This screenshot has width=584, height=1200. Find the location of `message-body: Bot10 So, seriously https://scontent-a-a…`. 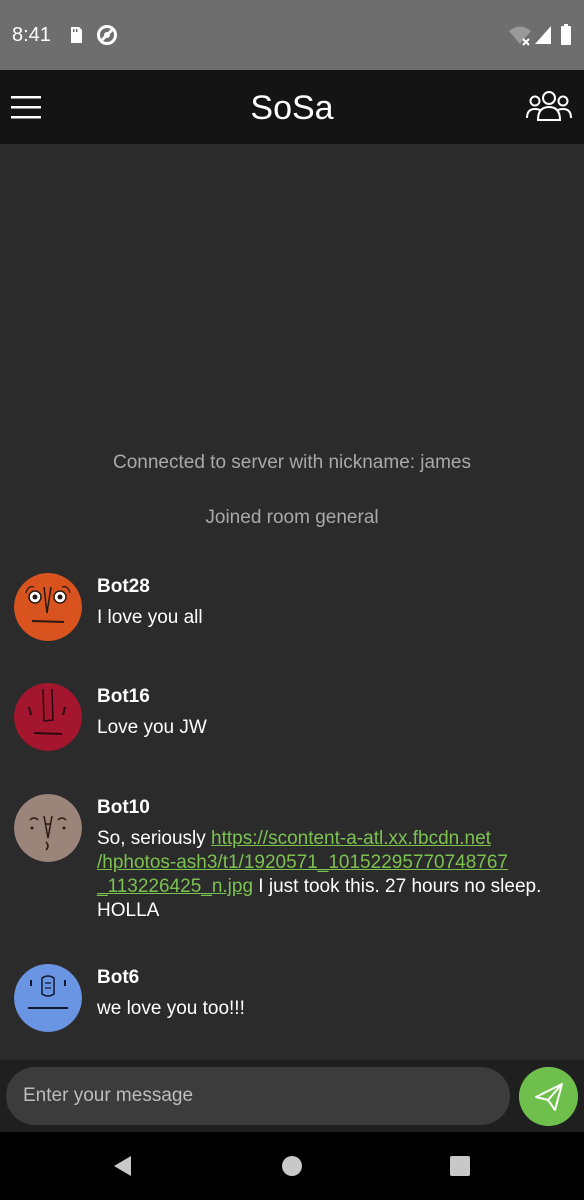

message-body: Bot10 So, seriously https://scontent-a-a… is located at coordinates (327, 858).